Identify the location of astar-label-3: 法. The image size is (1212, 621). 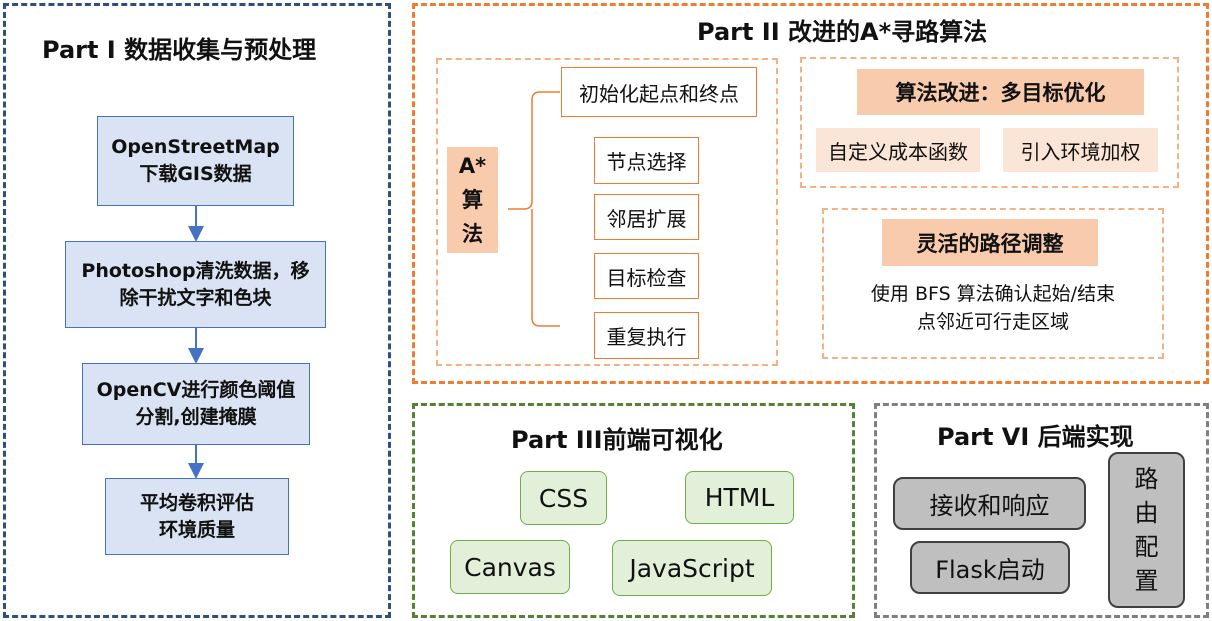
(472, 234).